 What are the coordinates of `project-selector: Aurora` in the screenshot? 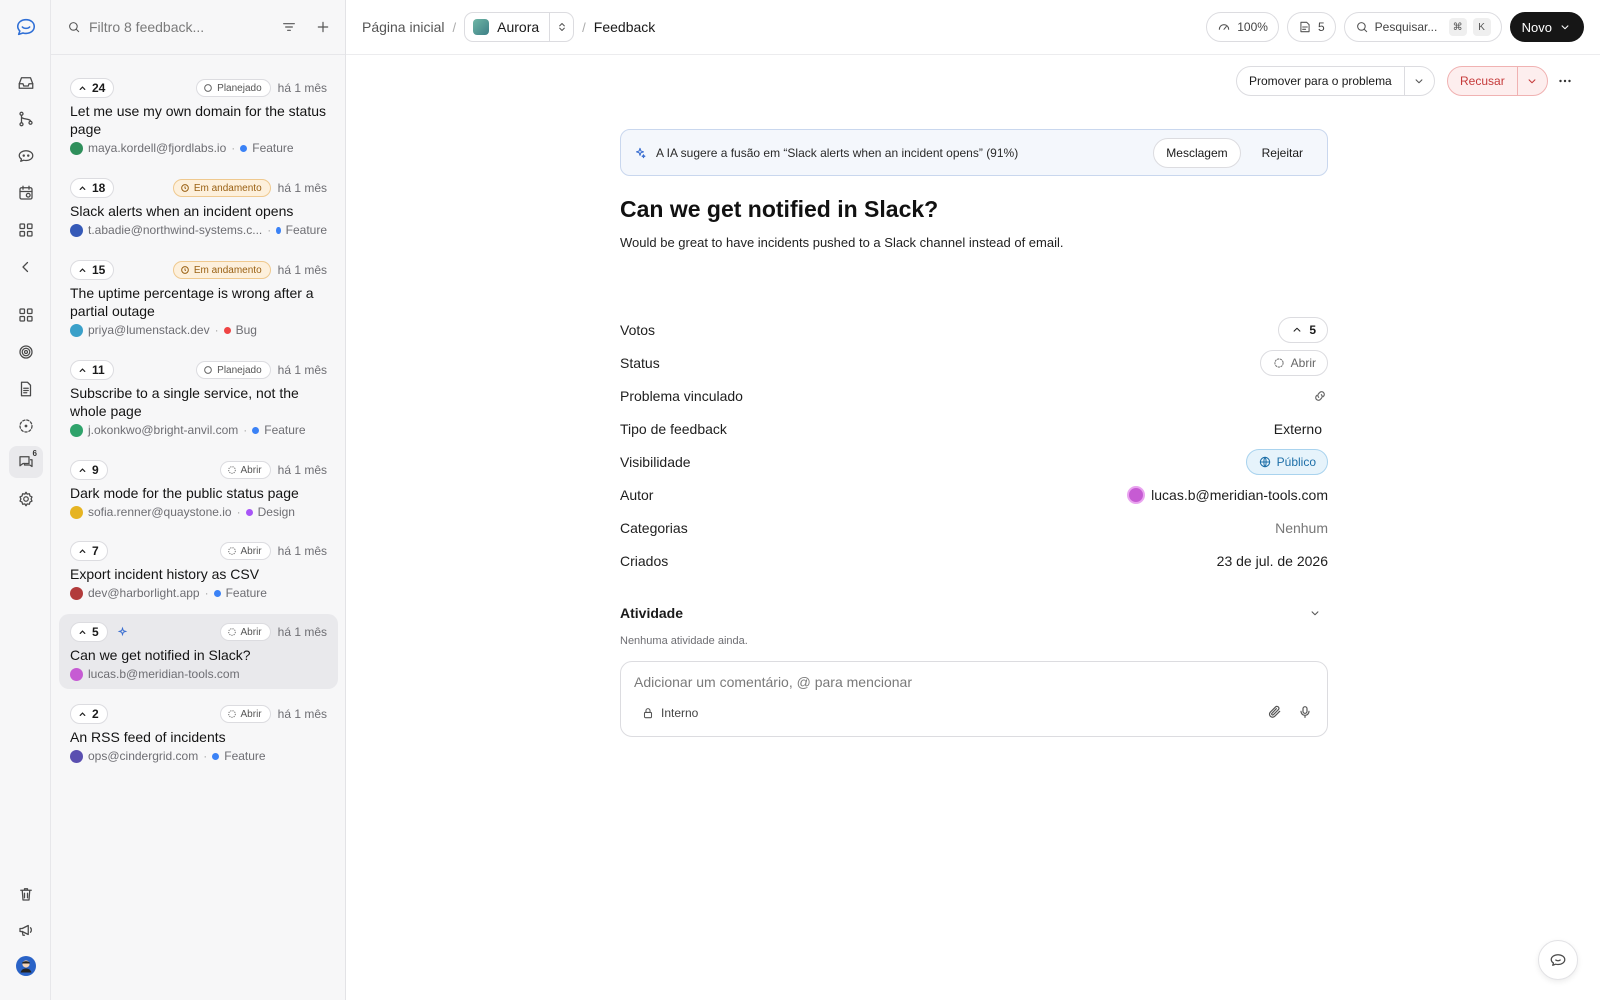 It's located at (519, 27).